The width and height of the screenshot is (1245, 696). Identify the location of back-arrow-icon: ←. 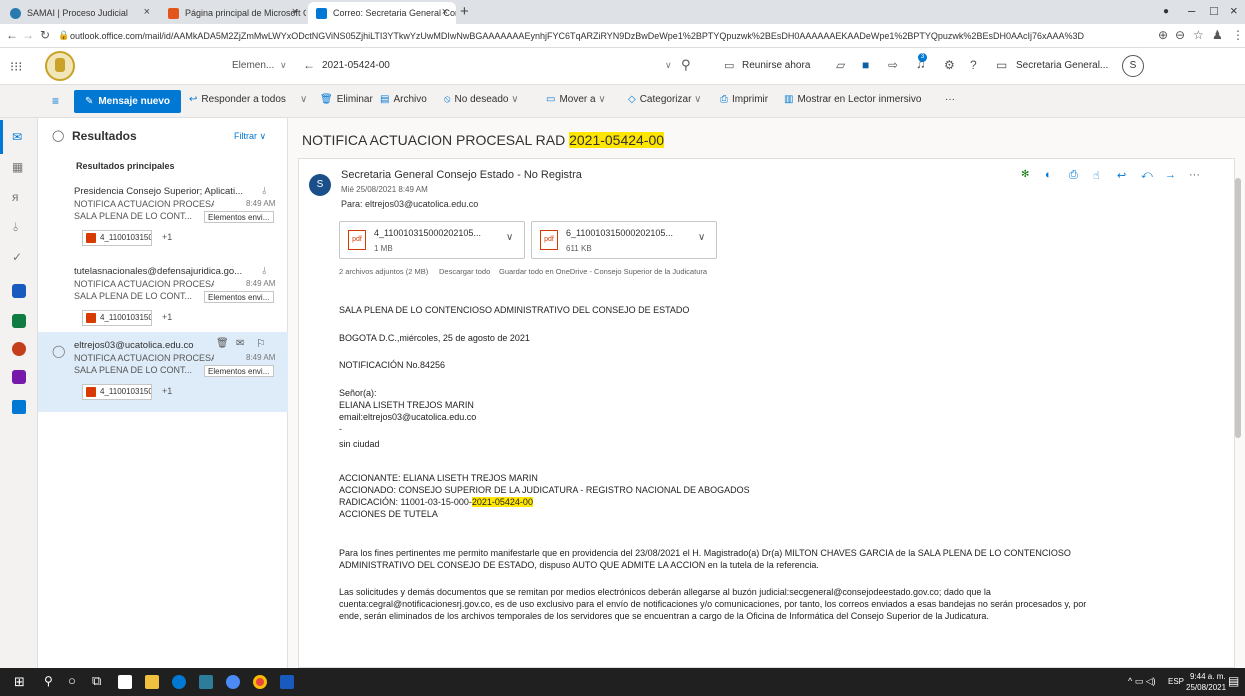
(309, 65).